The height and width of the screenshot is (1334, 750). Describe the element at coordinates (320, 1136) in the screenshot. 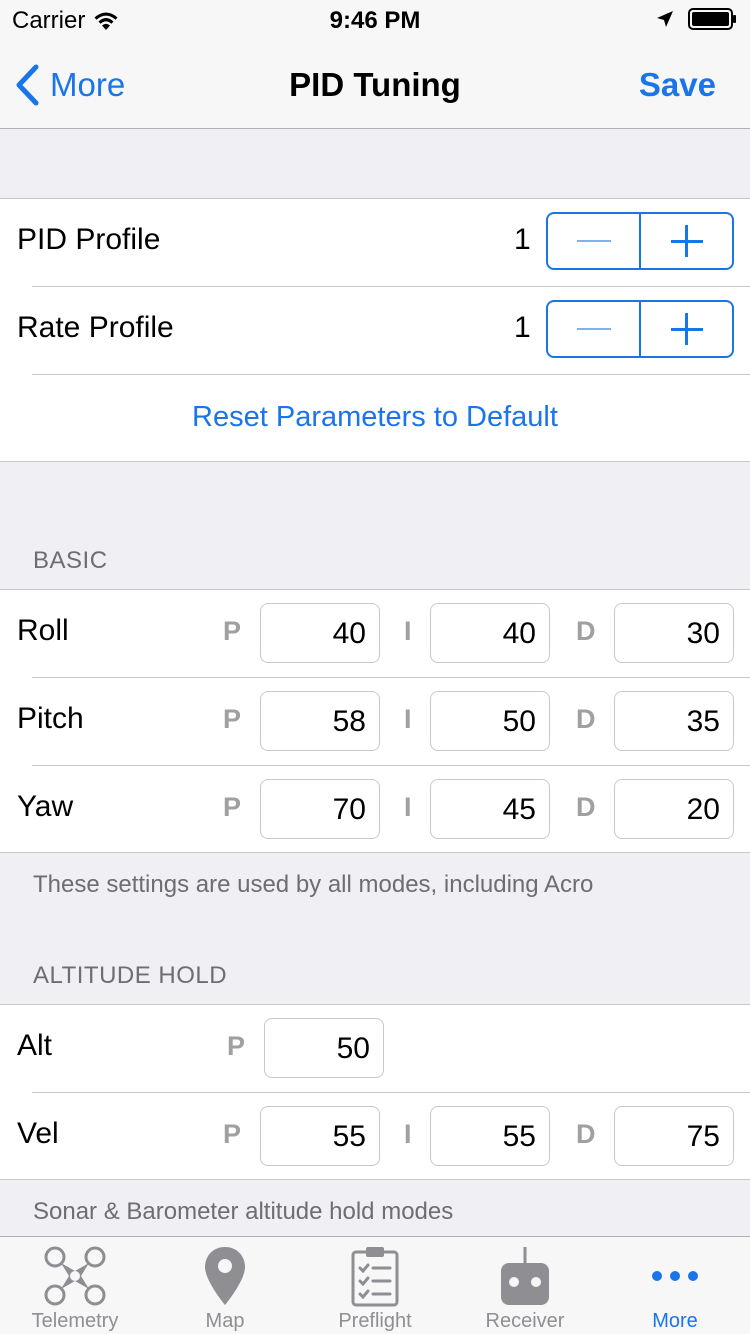

I see `vel-p-field: 55` at that location.